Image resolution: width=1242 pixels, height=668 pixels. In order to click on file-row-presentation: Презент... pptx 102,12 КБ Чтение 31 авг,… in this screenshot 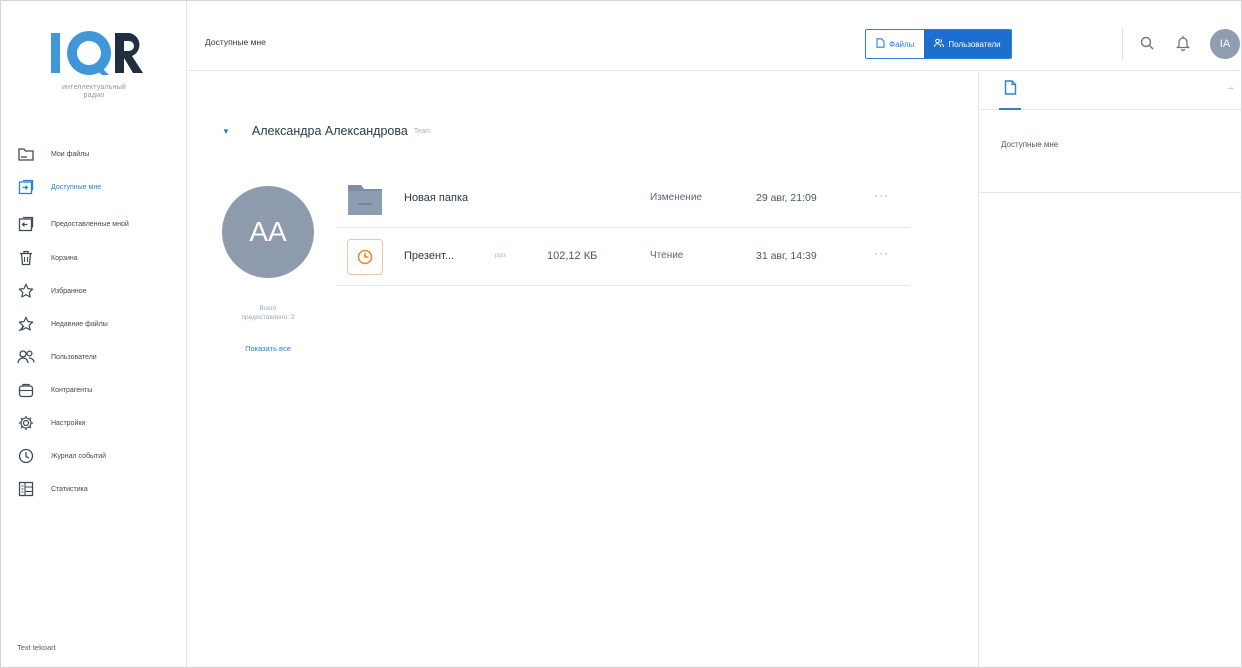, I will do `click(623, 257)`.